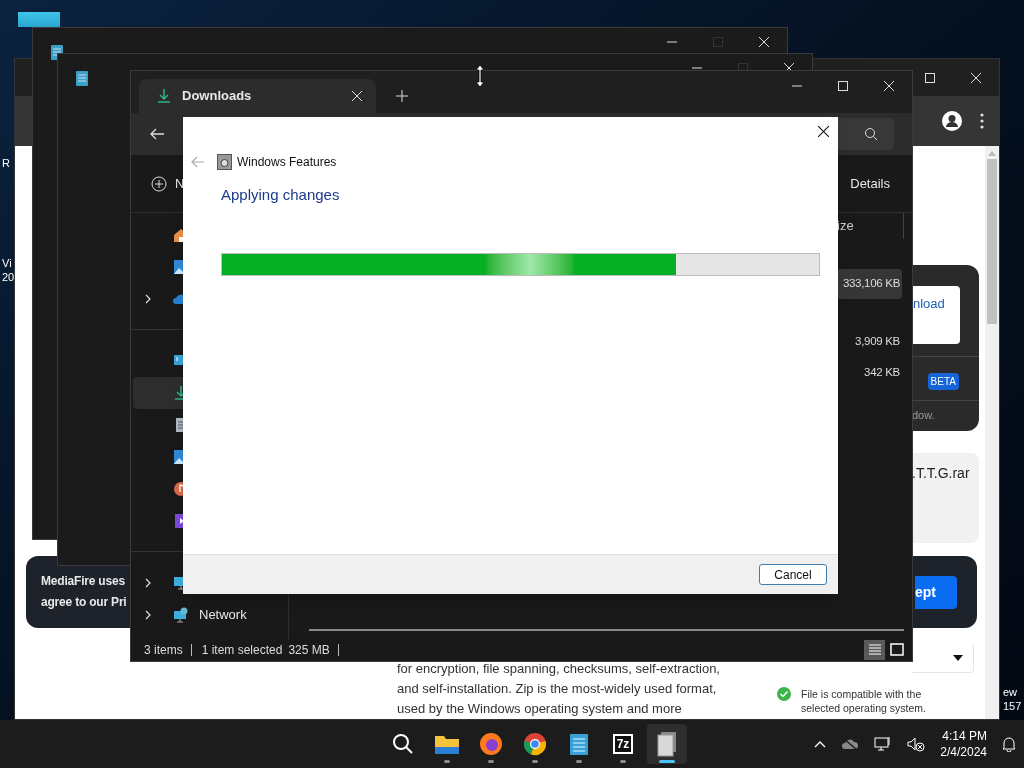  What do you see at coordinates (242, 650) in the screenshot?
I see `selection-info: 1 item selected` at bounding box center [242, 650].